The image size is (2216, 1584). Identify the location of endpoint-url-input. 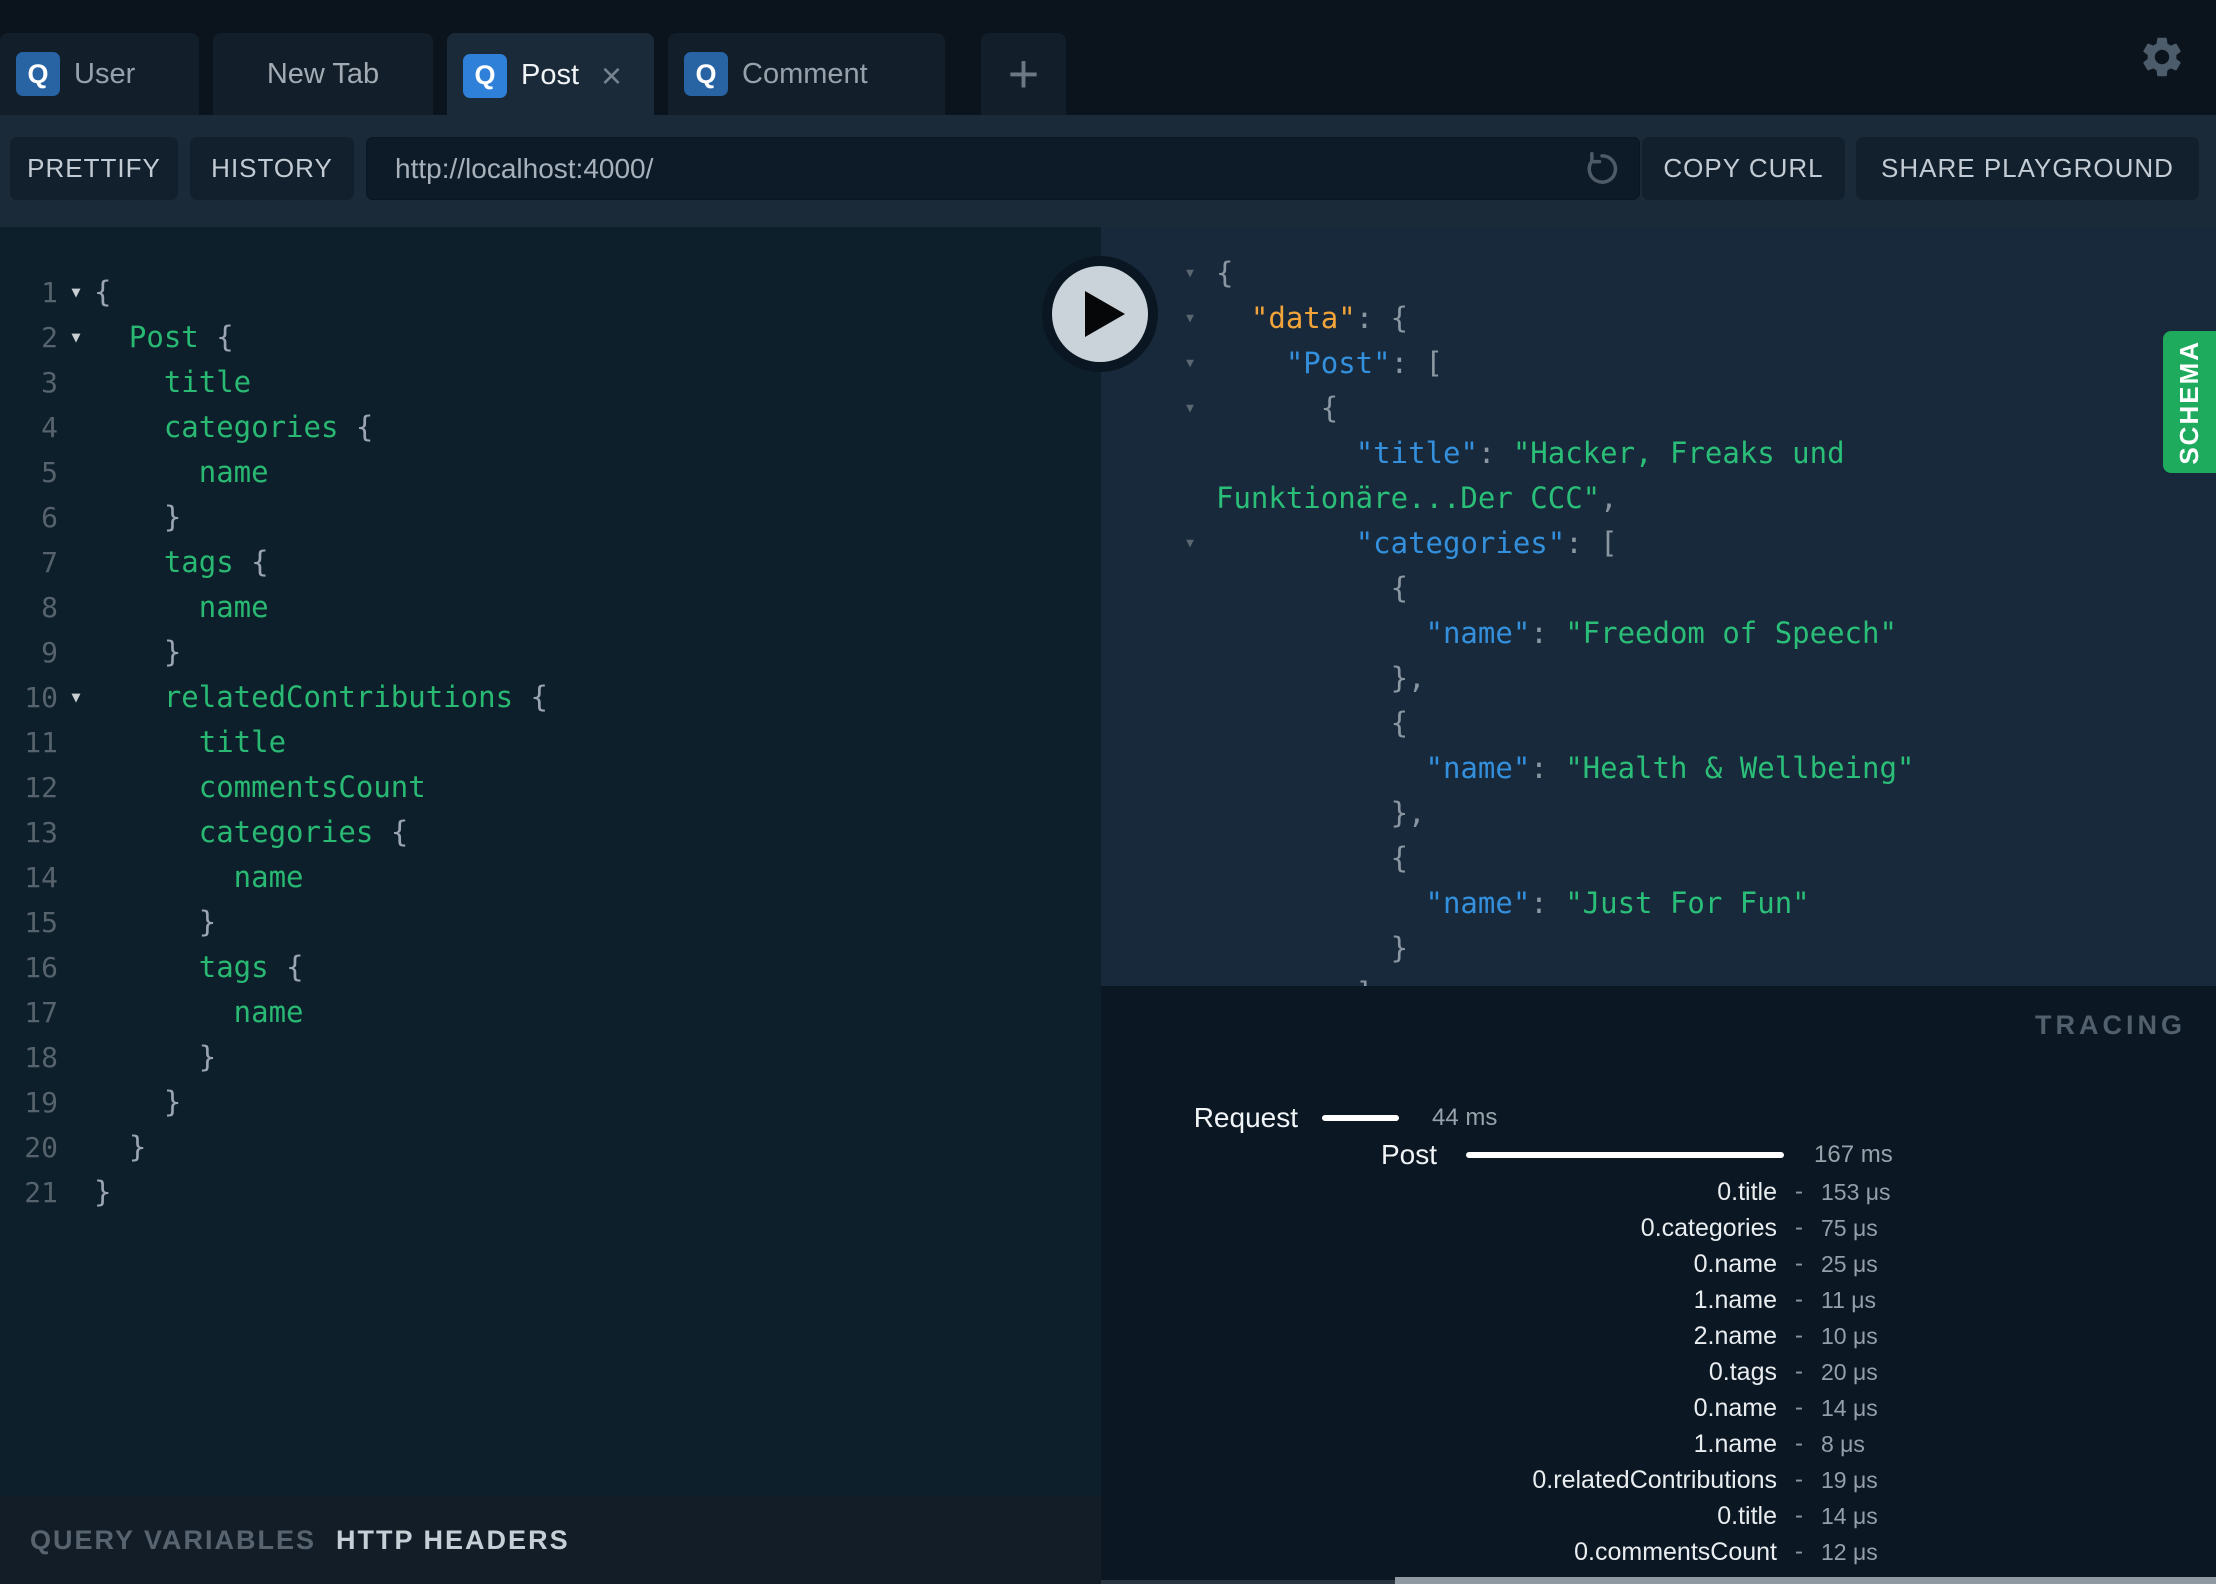
(1003, 168).